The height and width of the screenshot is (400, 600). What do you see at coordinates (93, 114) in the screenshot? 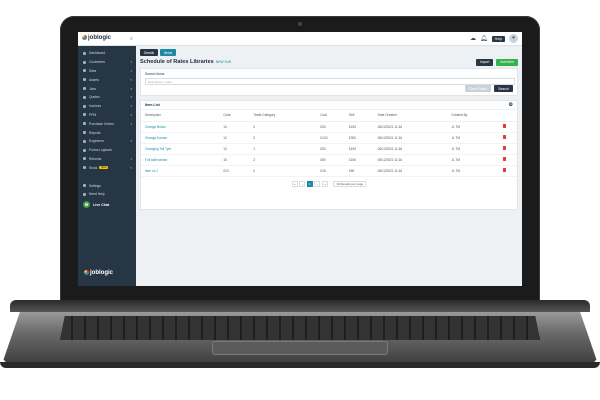
I see `sidebar-item-label: PPM` at bounding box center [93, 114].